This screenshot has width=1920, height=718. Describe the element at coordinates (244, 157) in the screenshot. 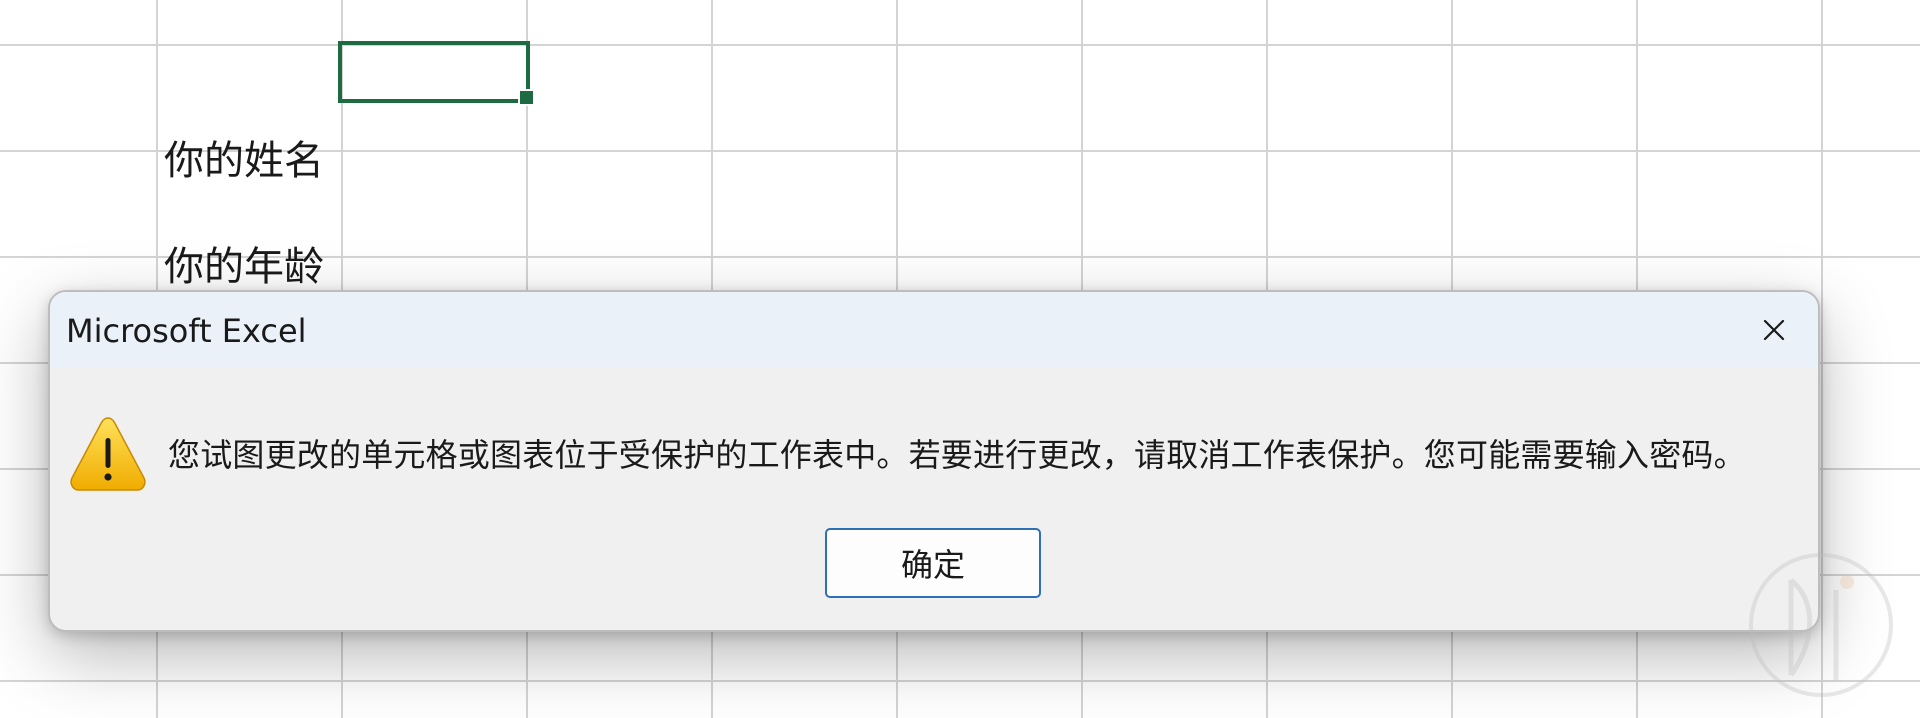

I see `cell-label-name: 你的姓名` at that location.